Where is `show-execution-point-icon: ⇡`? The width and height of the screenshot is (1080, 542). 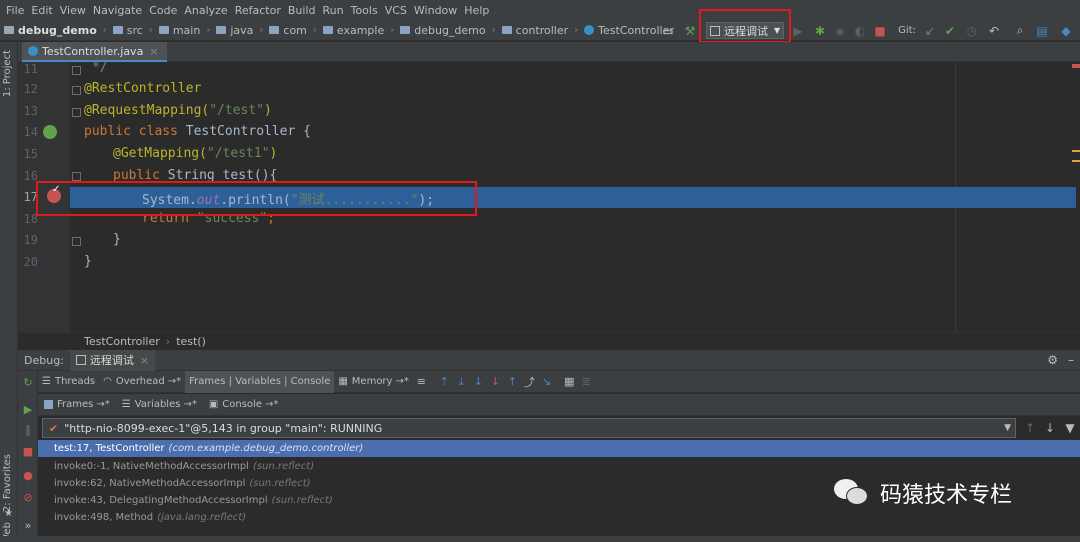
show-execution-point-icon: ⇡ is located at coordinates (444, 382).